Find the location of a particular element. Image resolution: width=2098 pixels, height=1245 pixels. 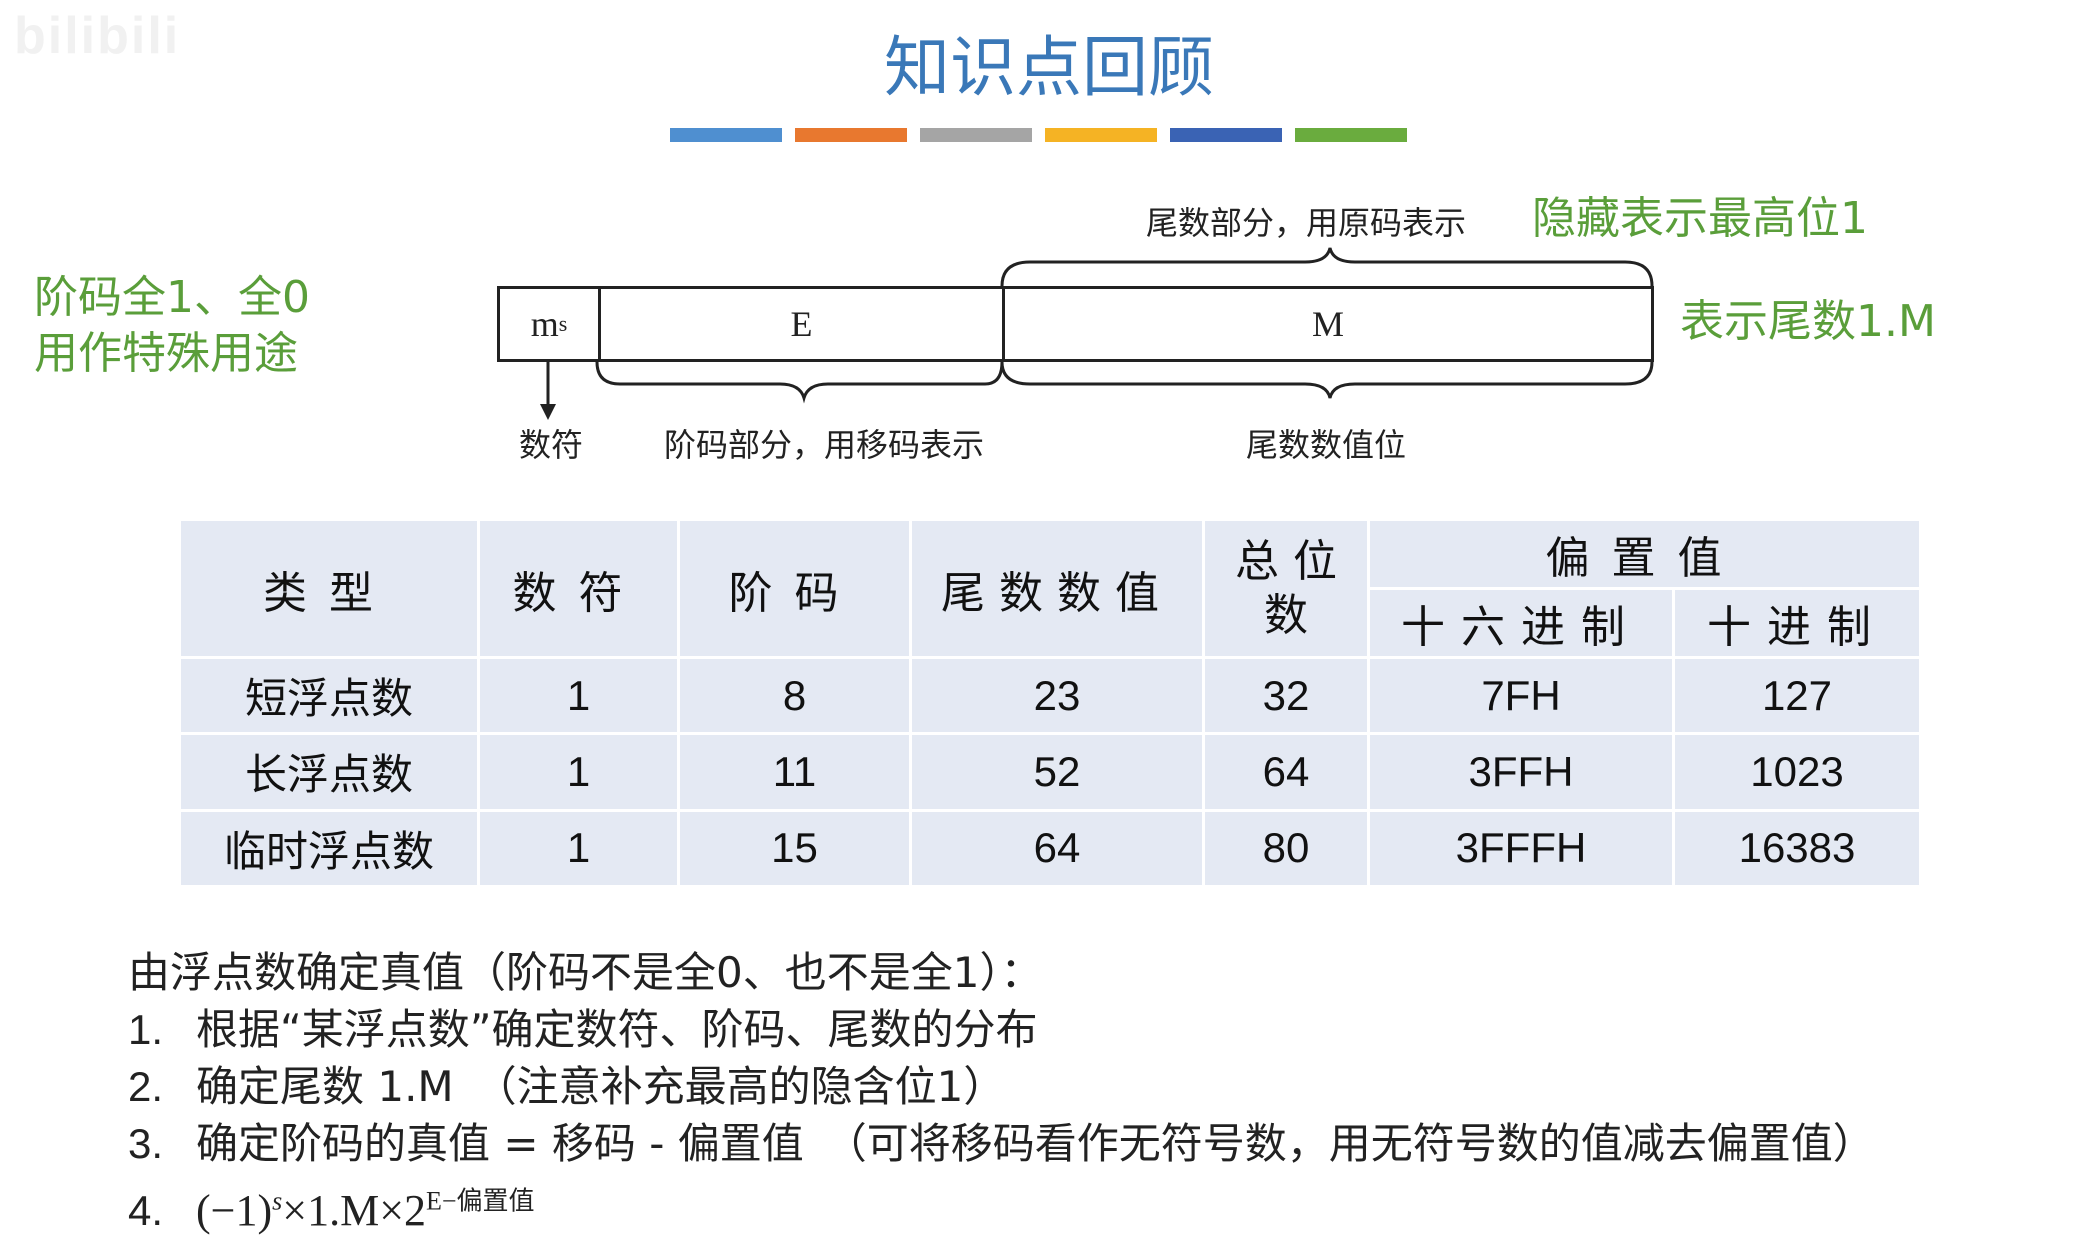

step-number: 4. is located at coordinates (146, 1210).